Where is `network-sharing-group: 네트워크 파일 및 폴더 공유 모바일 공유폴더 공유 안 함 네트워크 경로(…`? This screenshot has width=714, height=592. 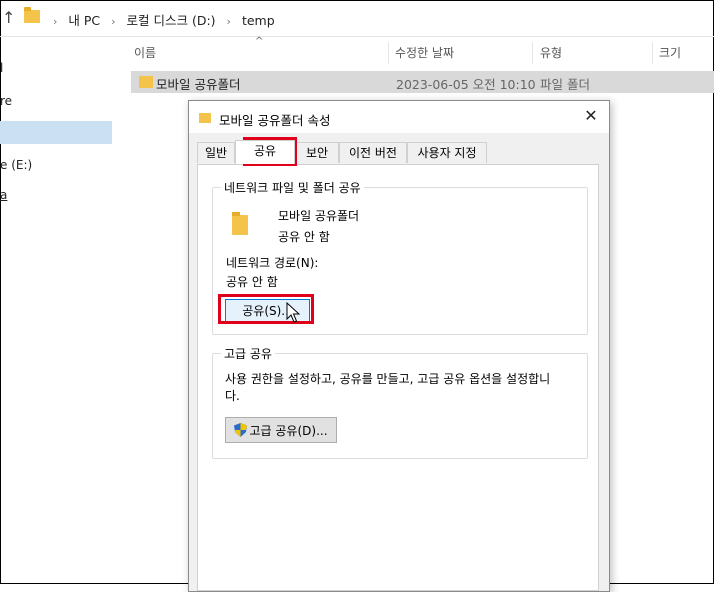
network-sharing-group: 네트워크 파일 및 폴더 공유 모바일 공유폴더 공유 안 함 네트워크 경로(… is located at coordinates (400, 257).